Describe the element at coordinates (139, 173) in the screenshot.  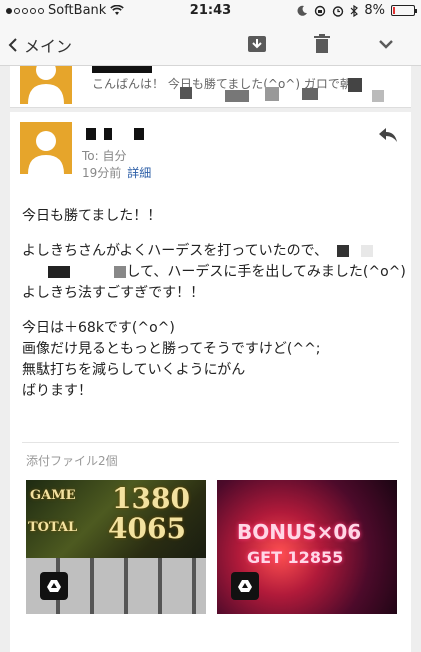
I see `details-link: 詳細` at that location.